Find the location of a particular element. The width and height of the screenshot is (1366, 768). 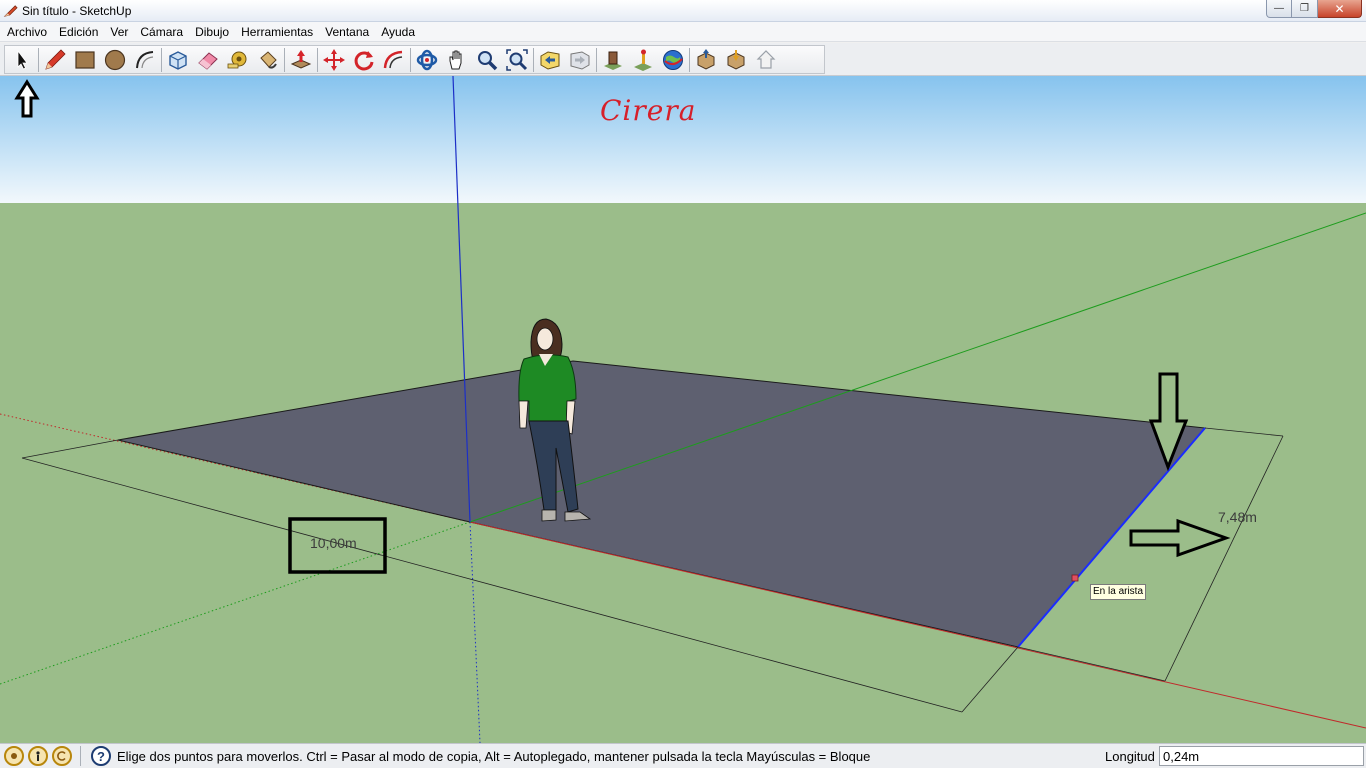

get-models-button is located at coordinates (706, 59).